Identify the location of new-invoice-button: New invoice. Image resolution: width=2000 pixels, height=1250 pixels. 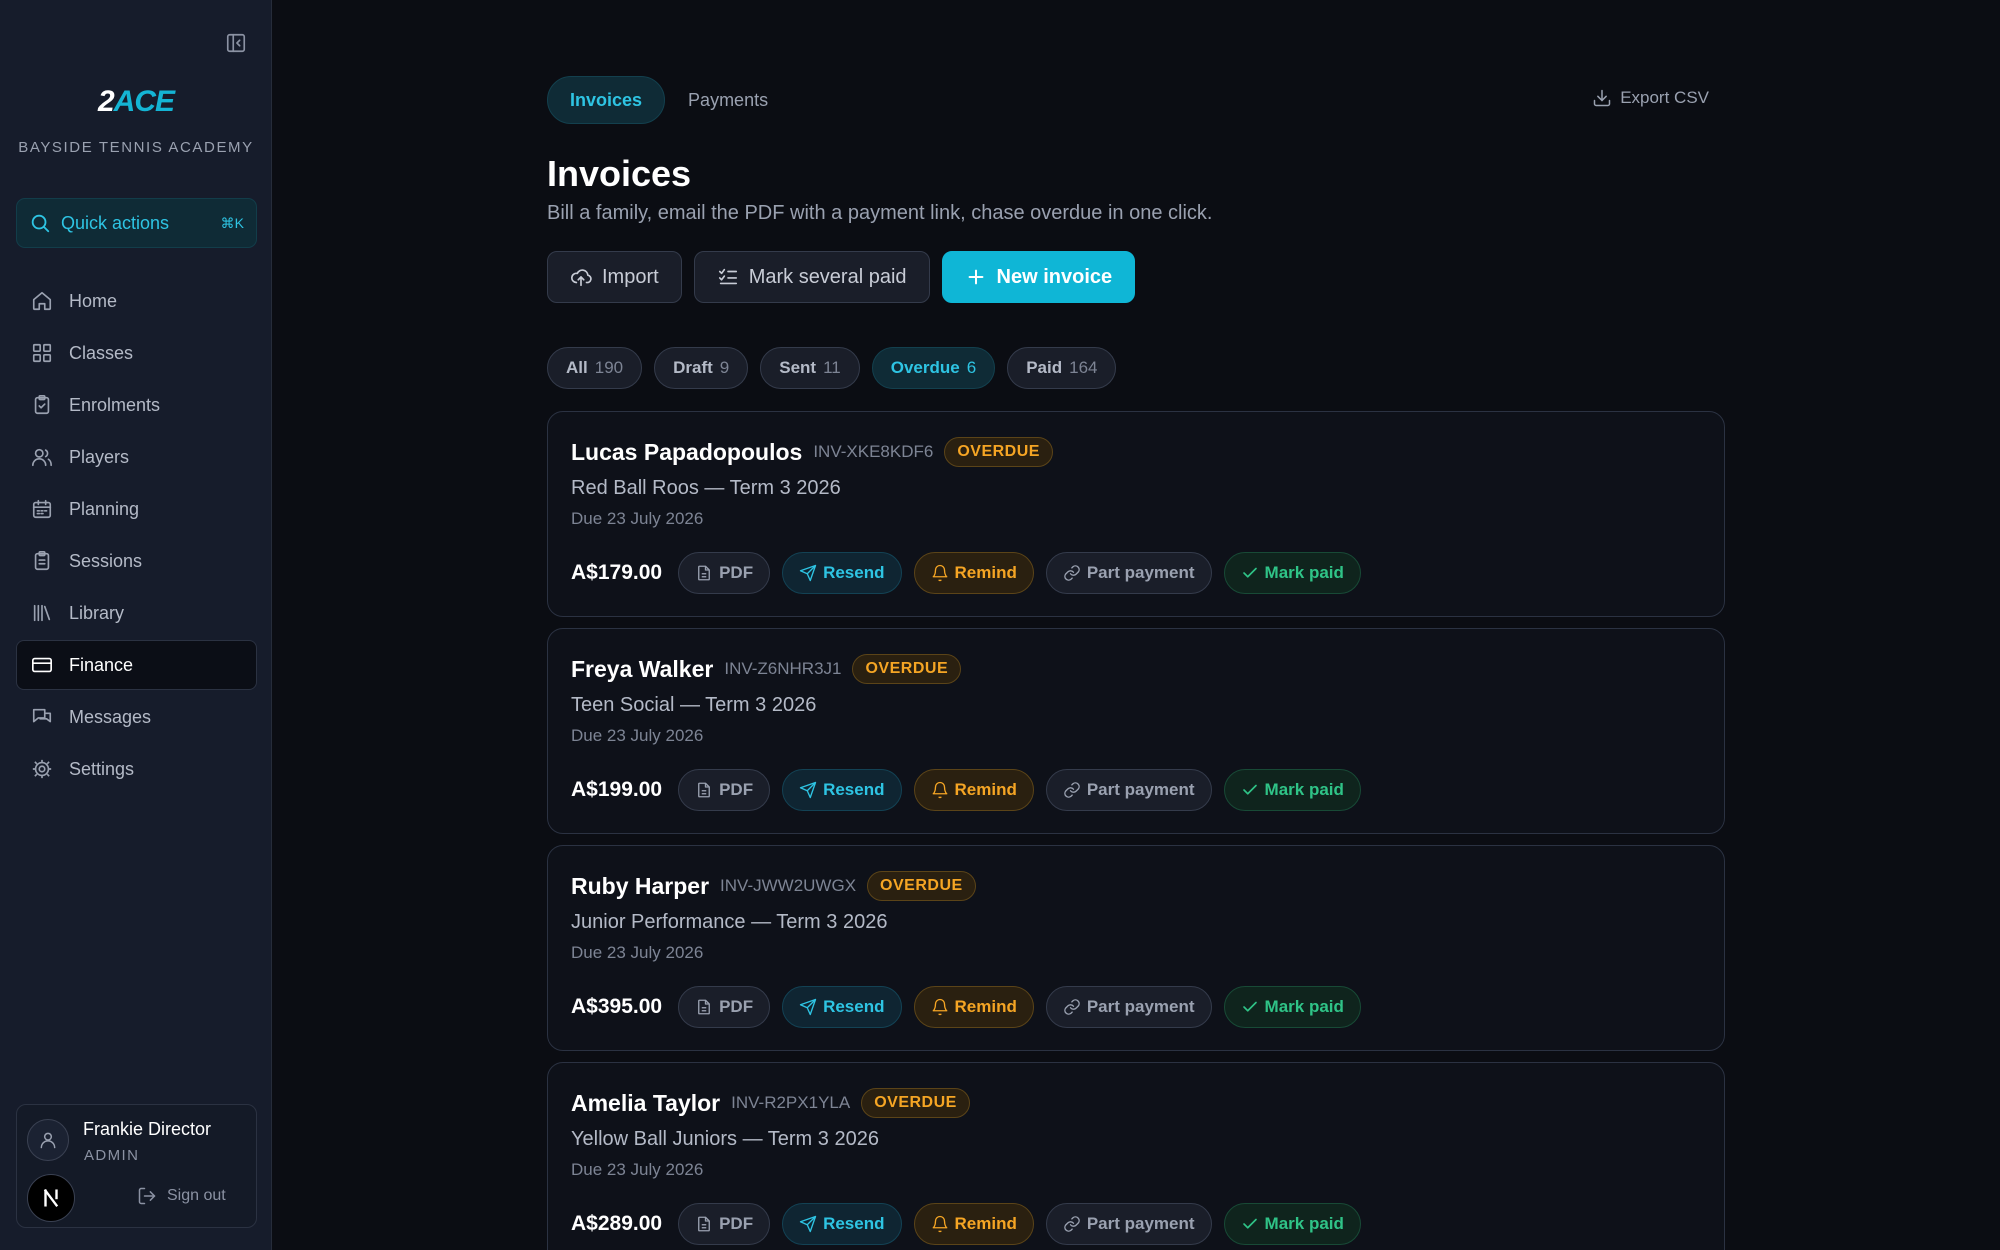
(1038, 277).